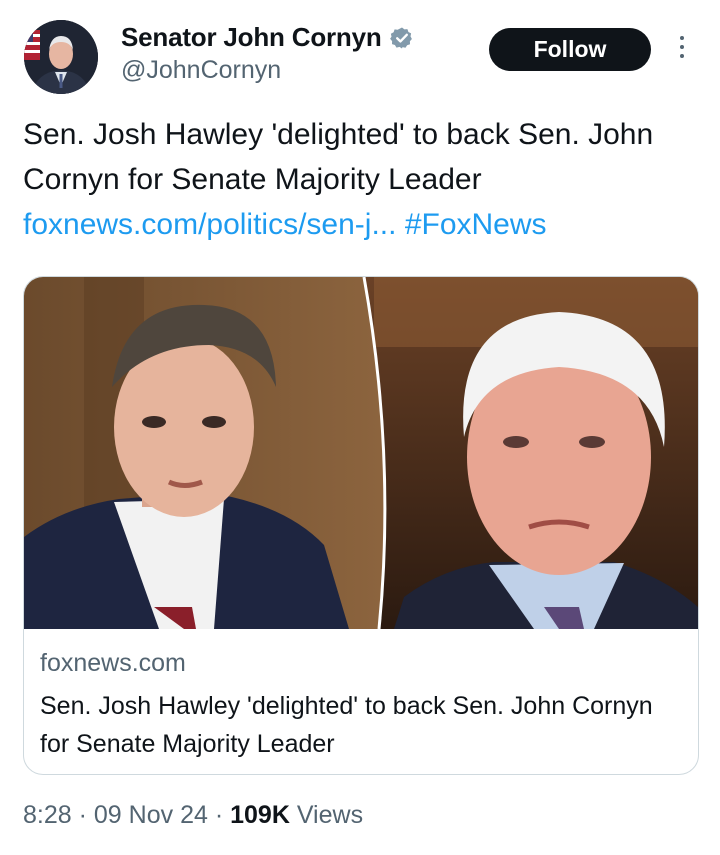 The image size is (720, 855). I want to click on follow-button: Follow, so click(570, 49).